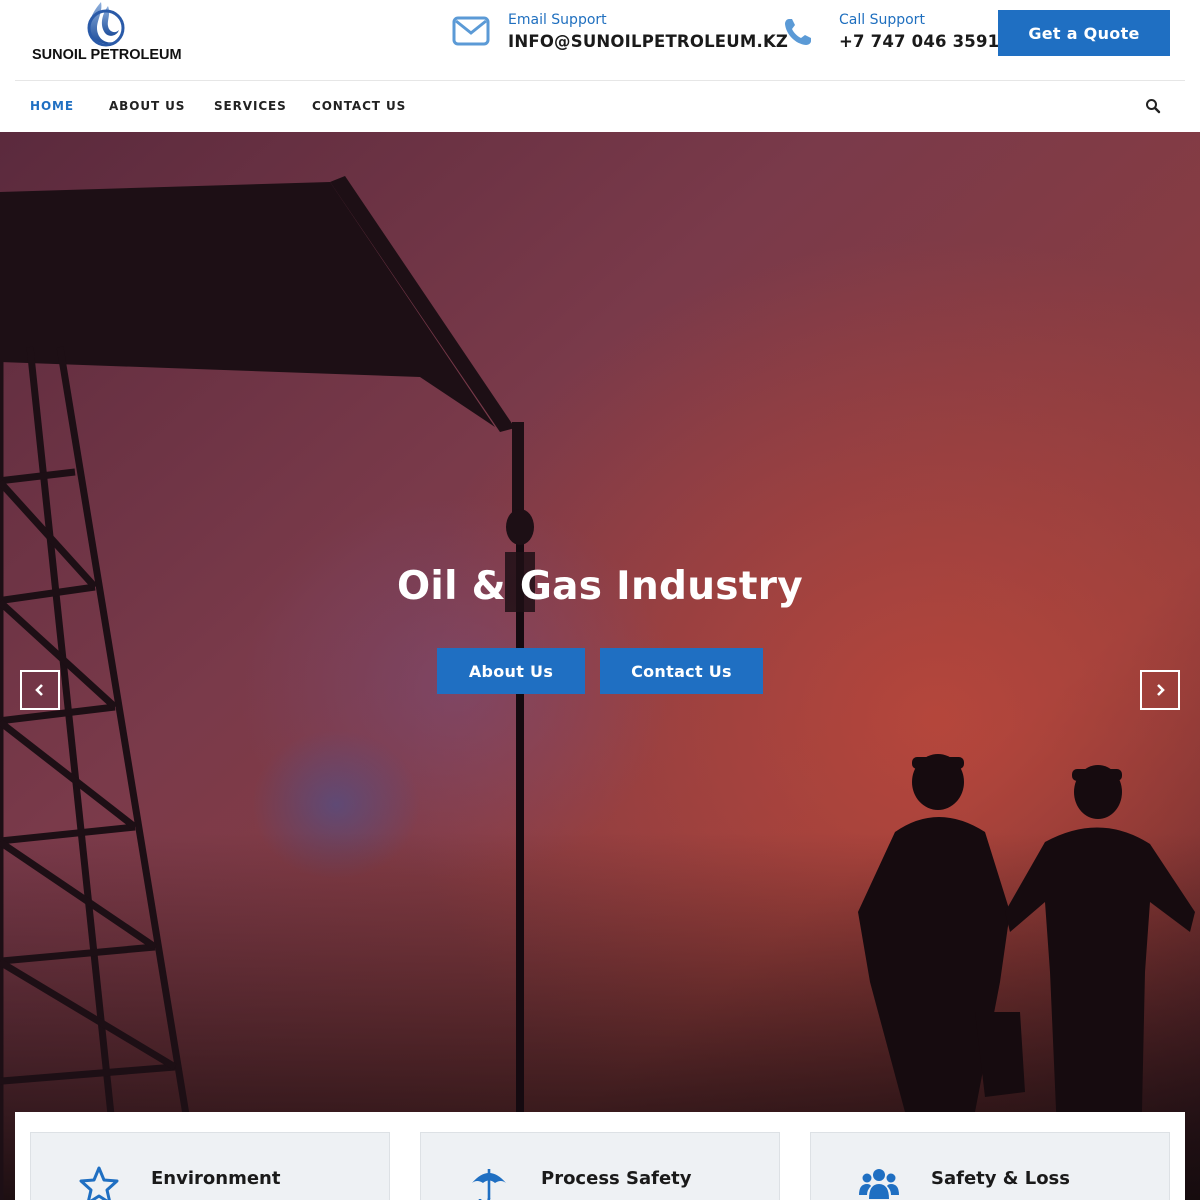  What do you see at coordinates (600, 106) in the screenshot?
I see `main-nav: HOME ABOUT US SERVICES CONTACT US` at bounding box center [600, 106].